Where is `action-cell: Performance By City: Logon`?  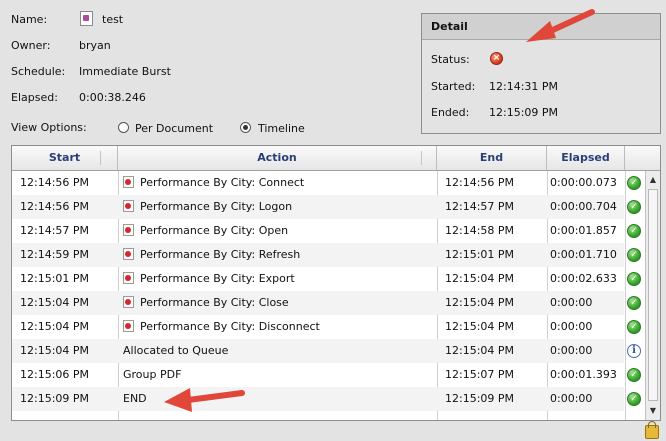 action-cell: Performance By City: Logon is located at coordinates (207, 207).